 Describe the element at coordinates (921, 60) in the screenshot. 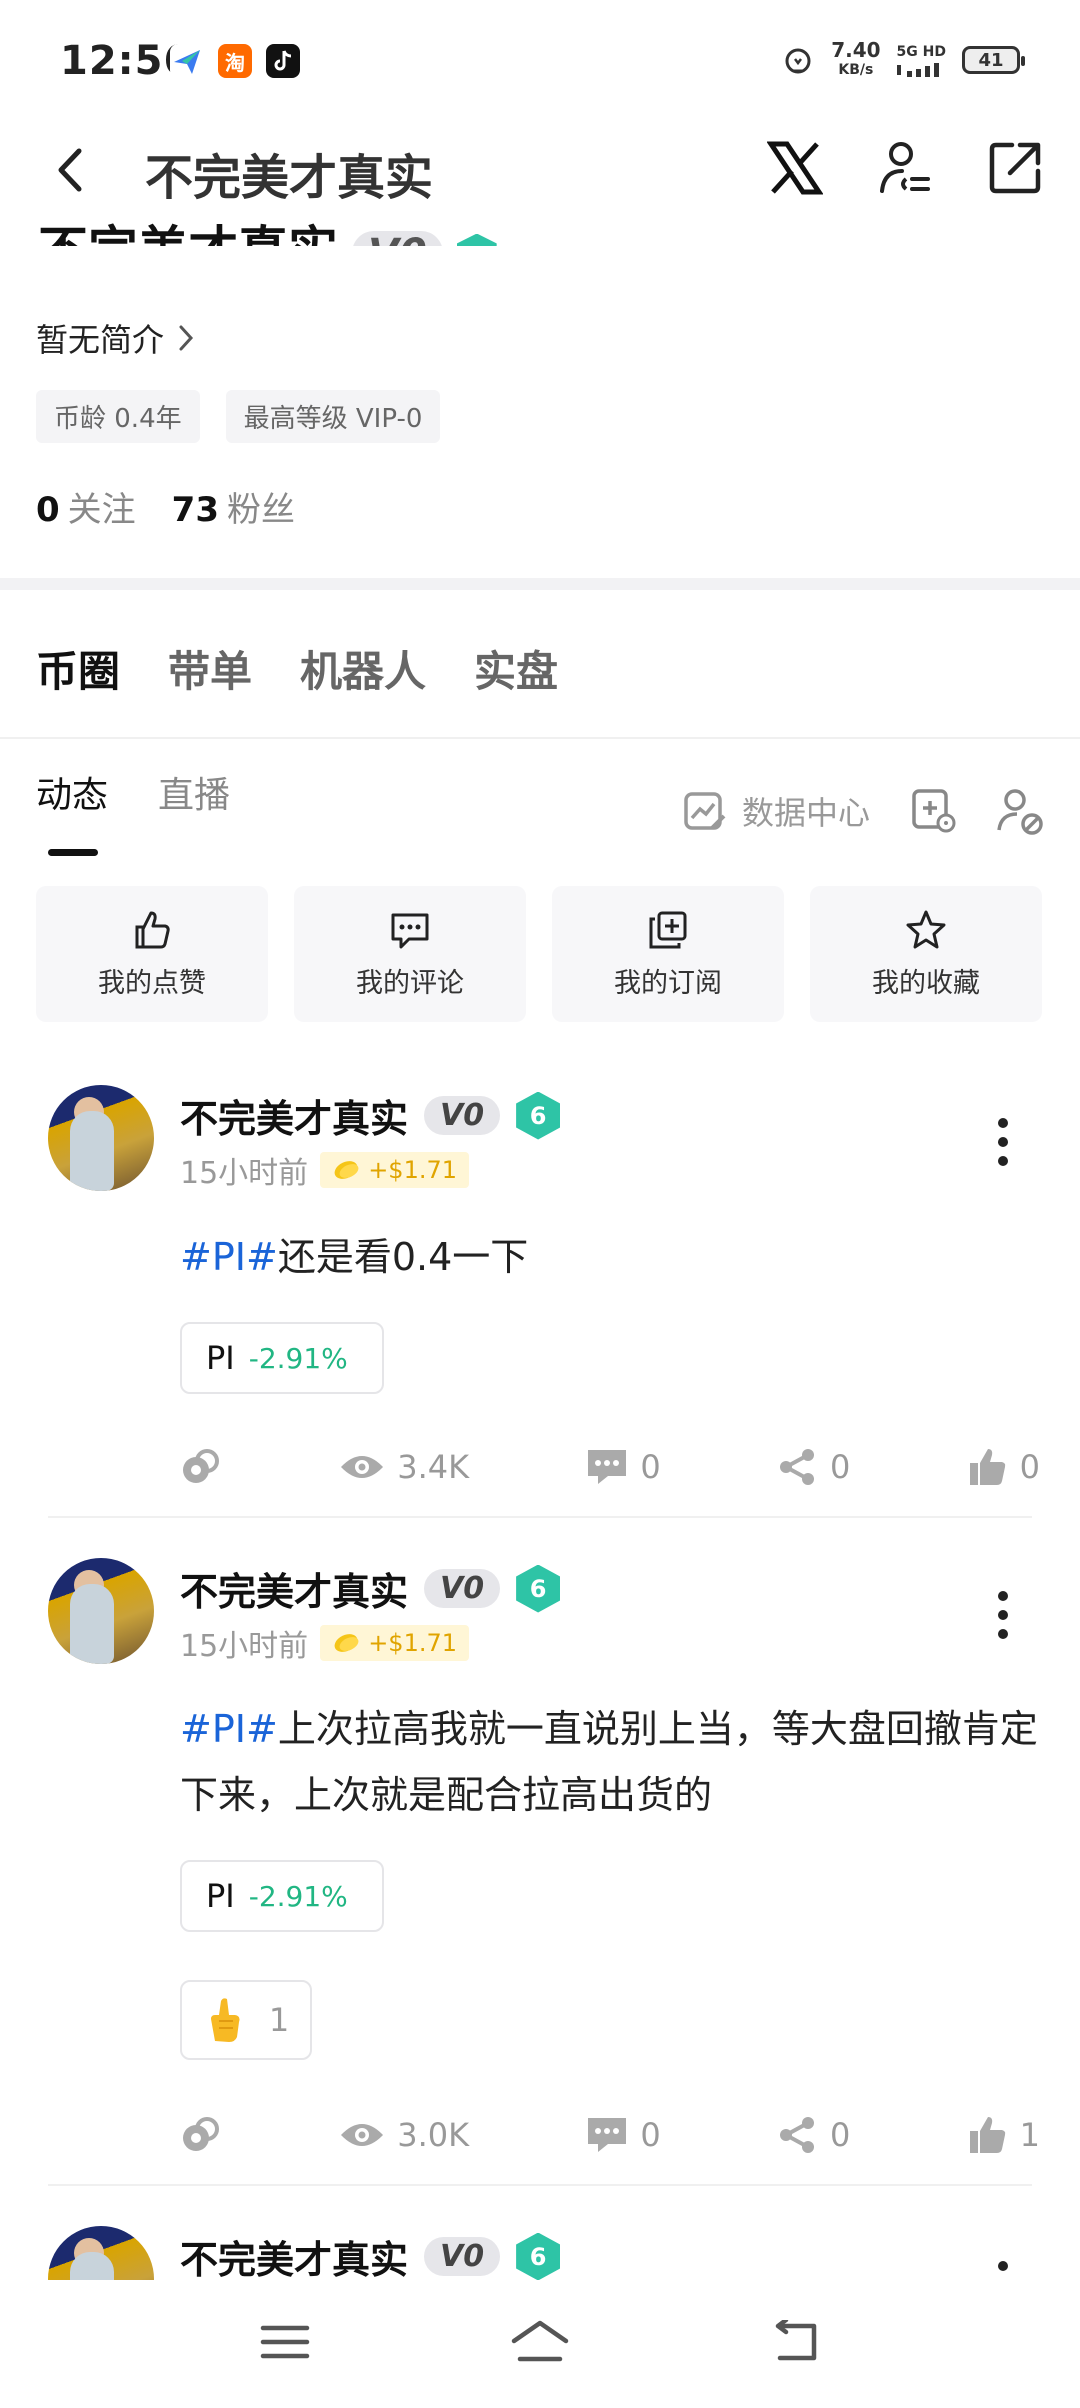

I see `network-indicator: 5G HD` at that location.